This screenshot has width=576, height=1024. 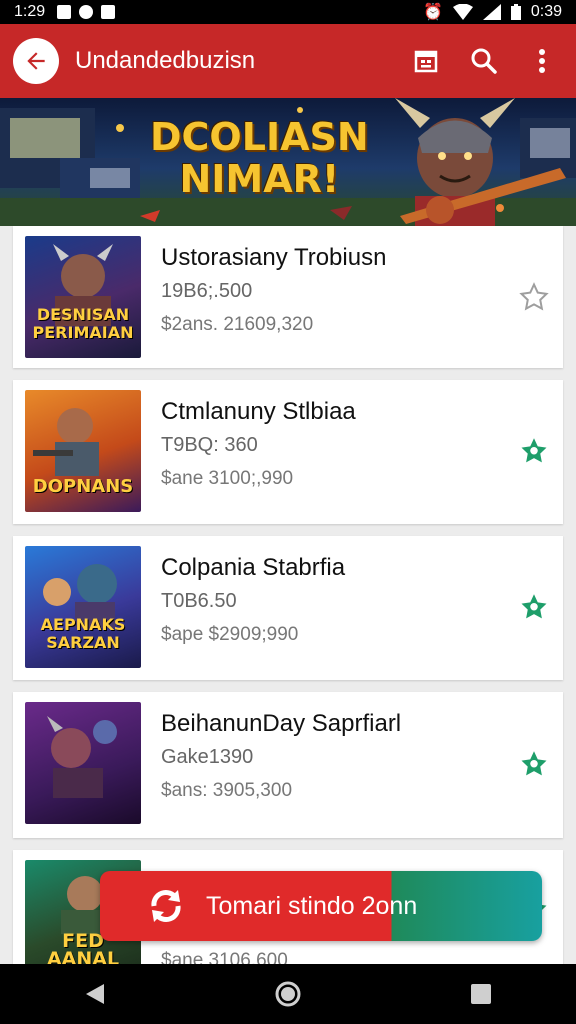 What do you see at coordinates (165, 60) in the screenshot?
I see `page-title: Undandedbuzisn` at bounding box center [165, 60].